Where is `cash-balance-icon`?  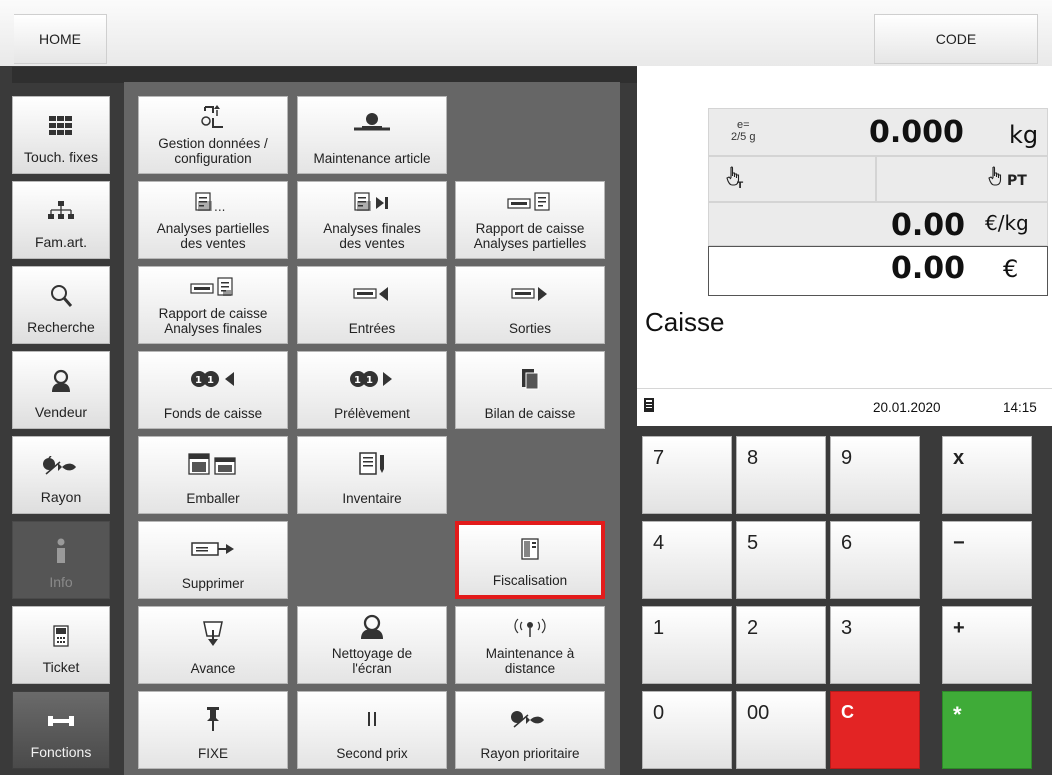 cash-balance-icon is located at coordinates (530, 379).